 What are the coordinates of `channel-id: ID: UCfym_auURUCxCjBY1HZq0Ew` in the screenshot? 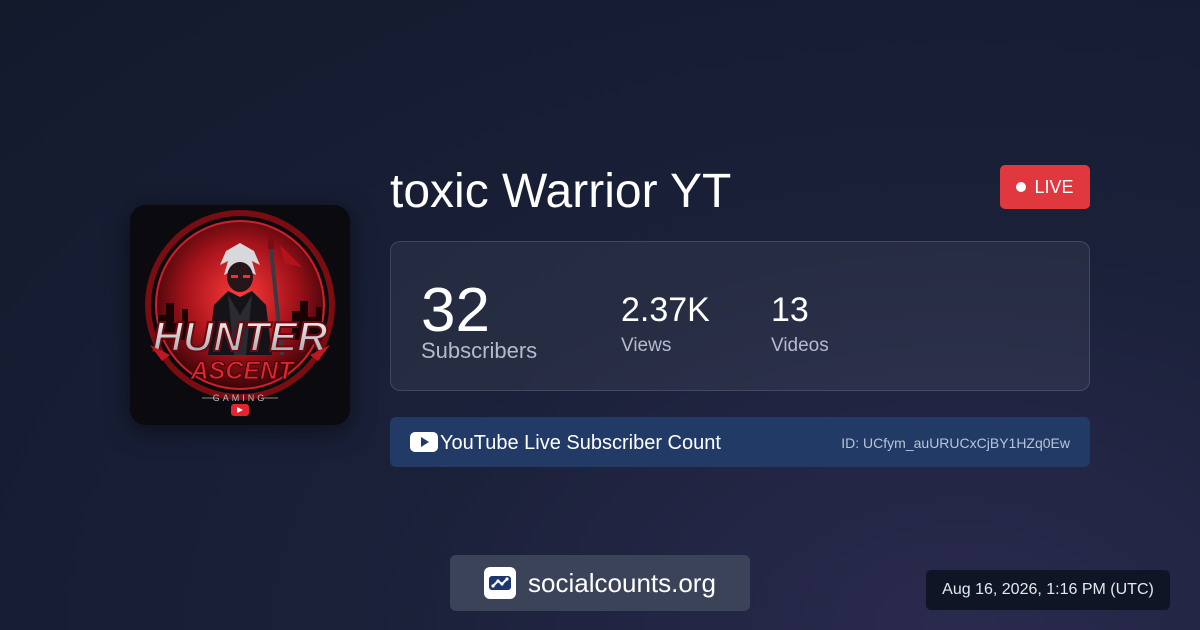 It's located at (955, 443).